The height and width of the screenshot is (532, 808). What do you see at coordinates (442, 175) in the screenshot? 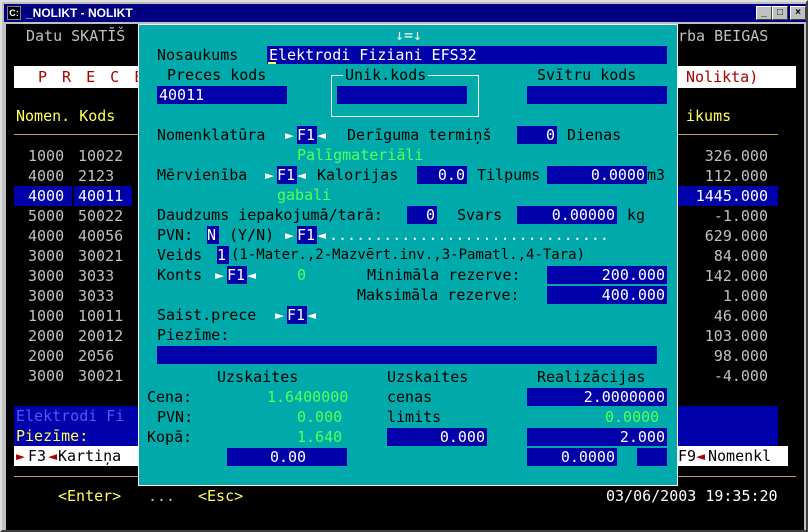
I see `kalorijas-input: 0.0` at bounding box center [442, 175].